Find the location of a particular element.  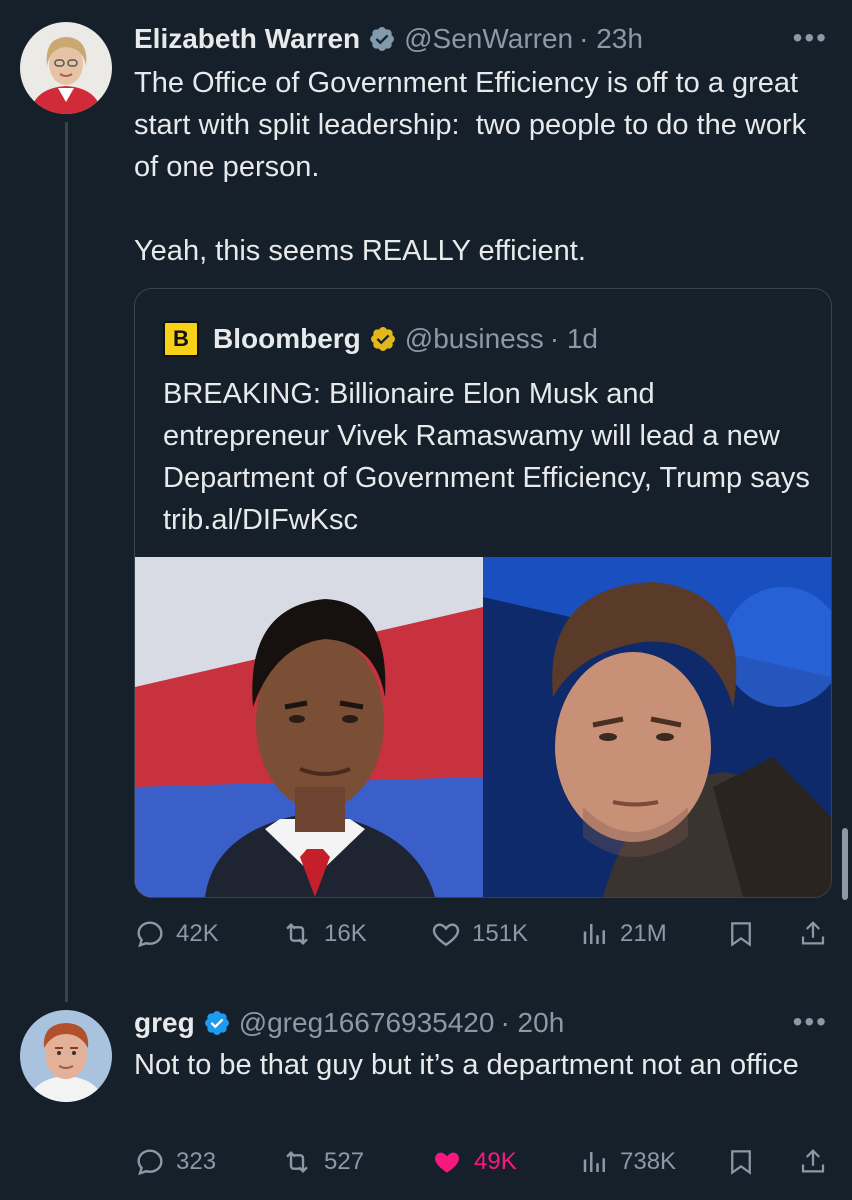

action-bar: 42K 16K 151K 21M is located at coordinates (484, 934).